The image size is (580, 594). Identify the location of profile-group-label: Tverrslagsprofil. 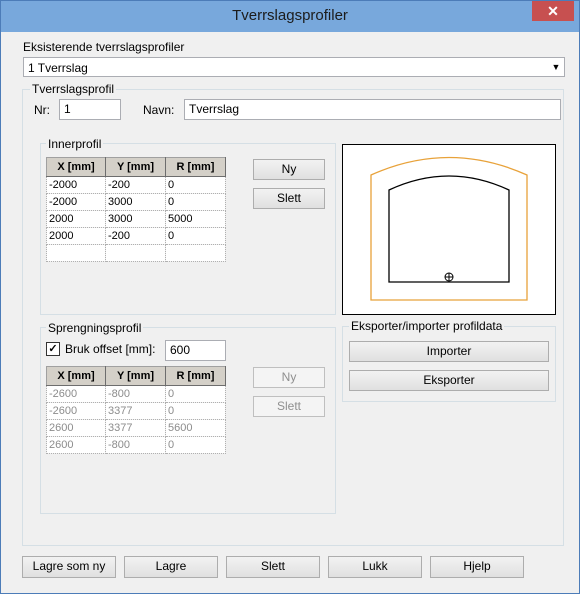
(73, 89).